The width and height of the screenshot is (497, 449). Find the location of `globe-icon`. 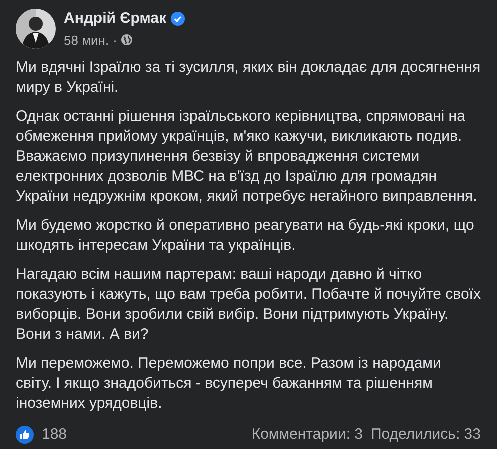

globe-icon is located at coordinates (127, 40).